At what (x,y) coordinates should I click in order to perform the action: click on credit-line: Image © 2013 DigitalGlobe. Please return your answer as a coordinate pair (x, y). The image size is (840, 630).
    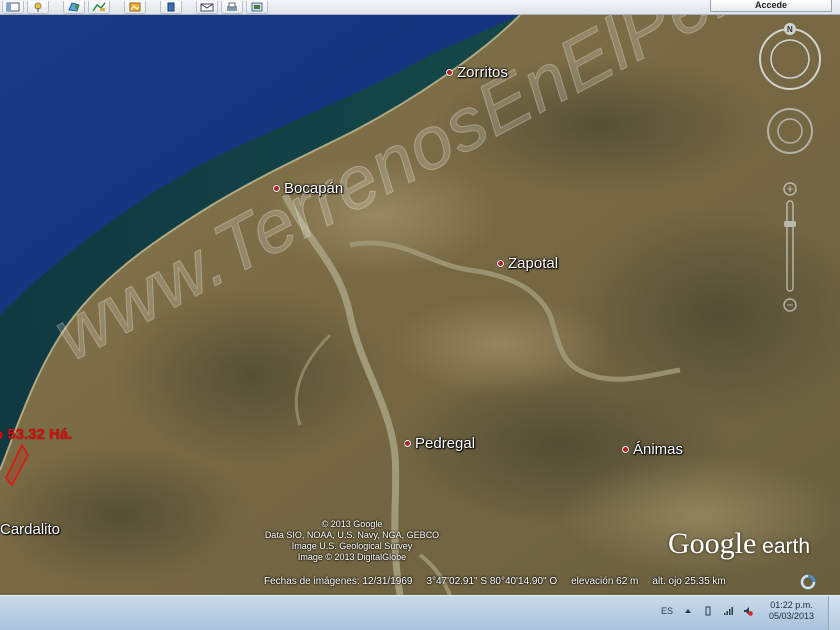
    Looking at the image, I should click on (352, 557).